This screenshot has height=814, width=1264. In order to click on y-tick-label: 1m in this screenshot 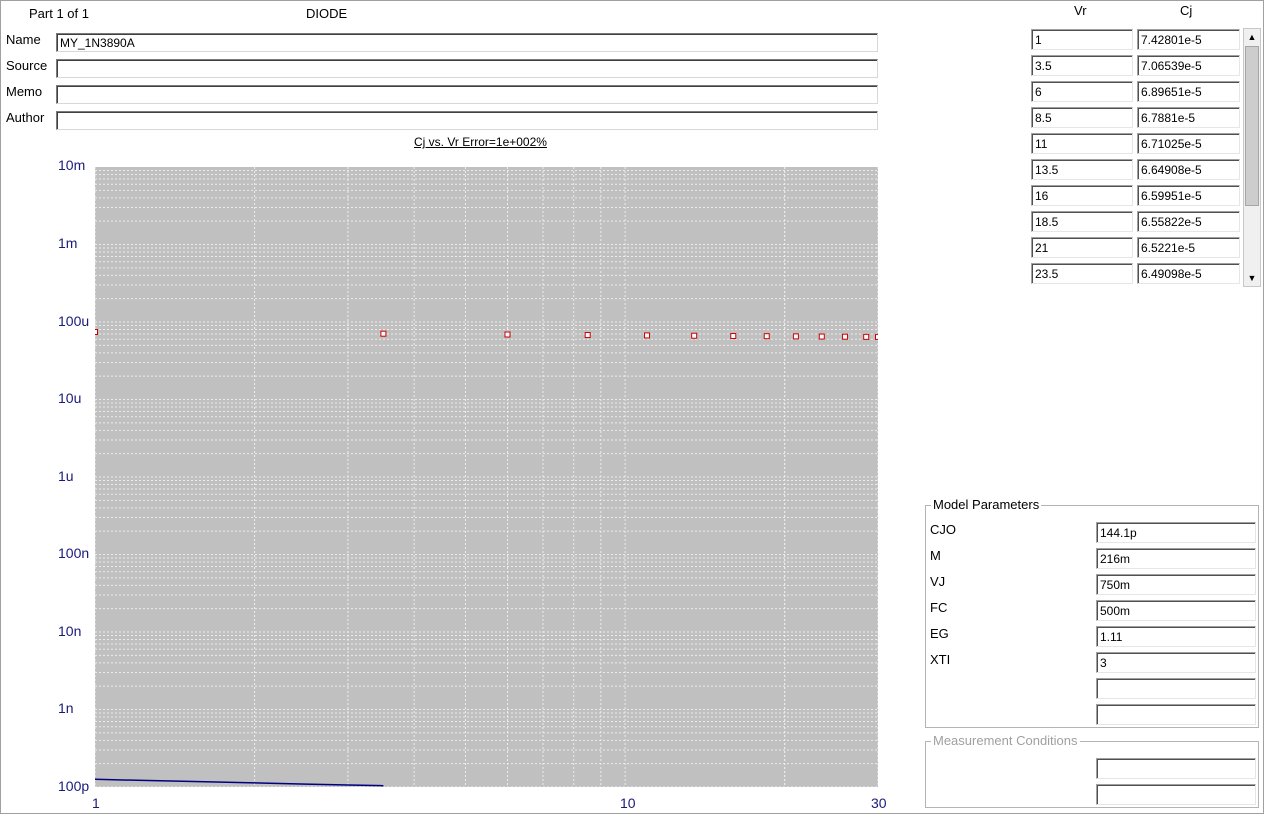, I will do `click(68, 243)`.